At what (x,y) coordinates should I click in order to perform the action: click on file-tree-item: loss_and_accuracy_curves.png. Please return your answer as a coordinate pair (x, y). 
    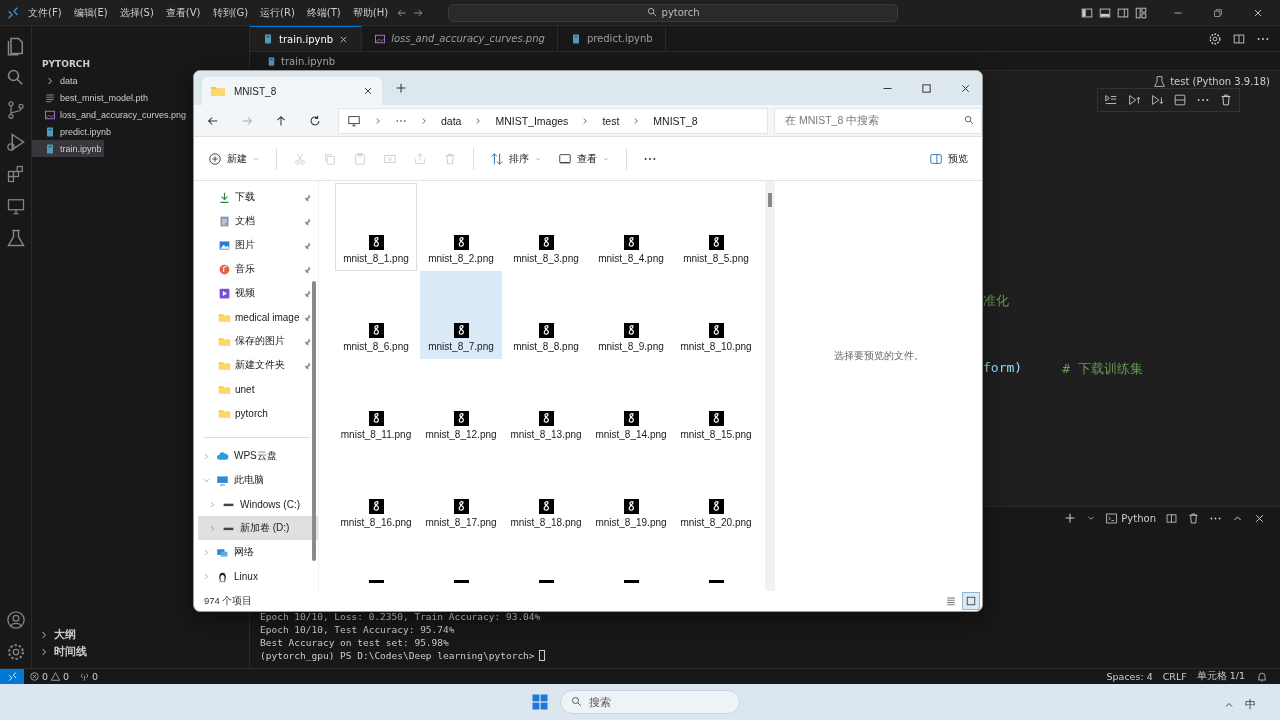
    Looking at the image, I should click on (110, 114).